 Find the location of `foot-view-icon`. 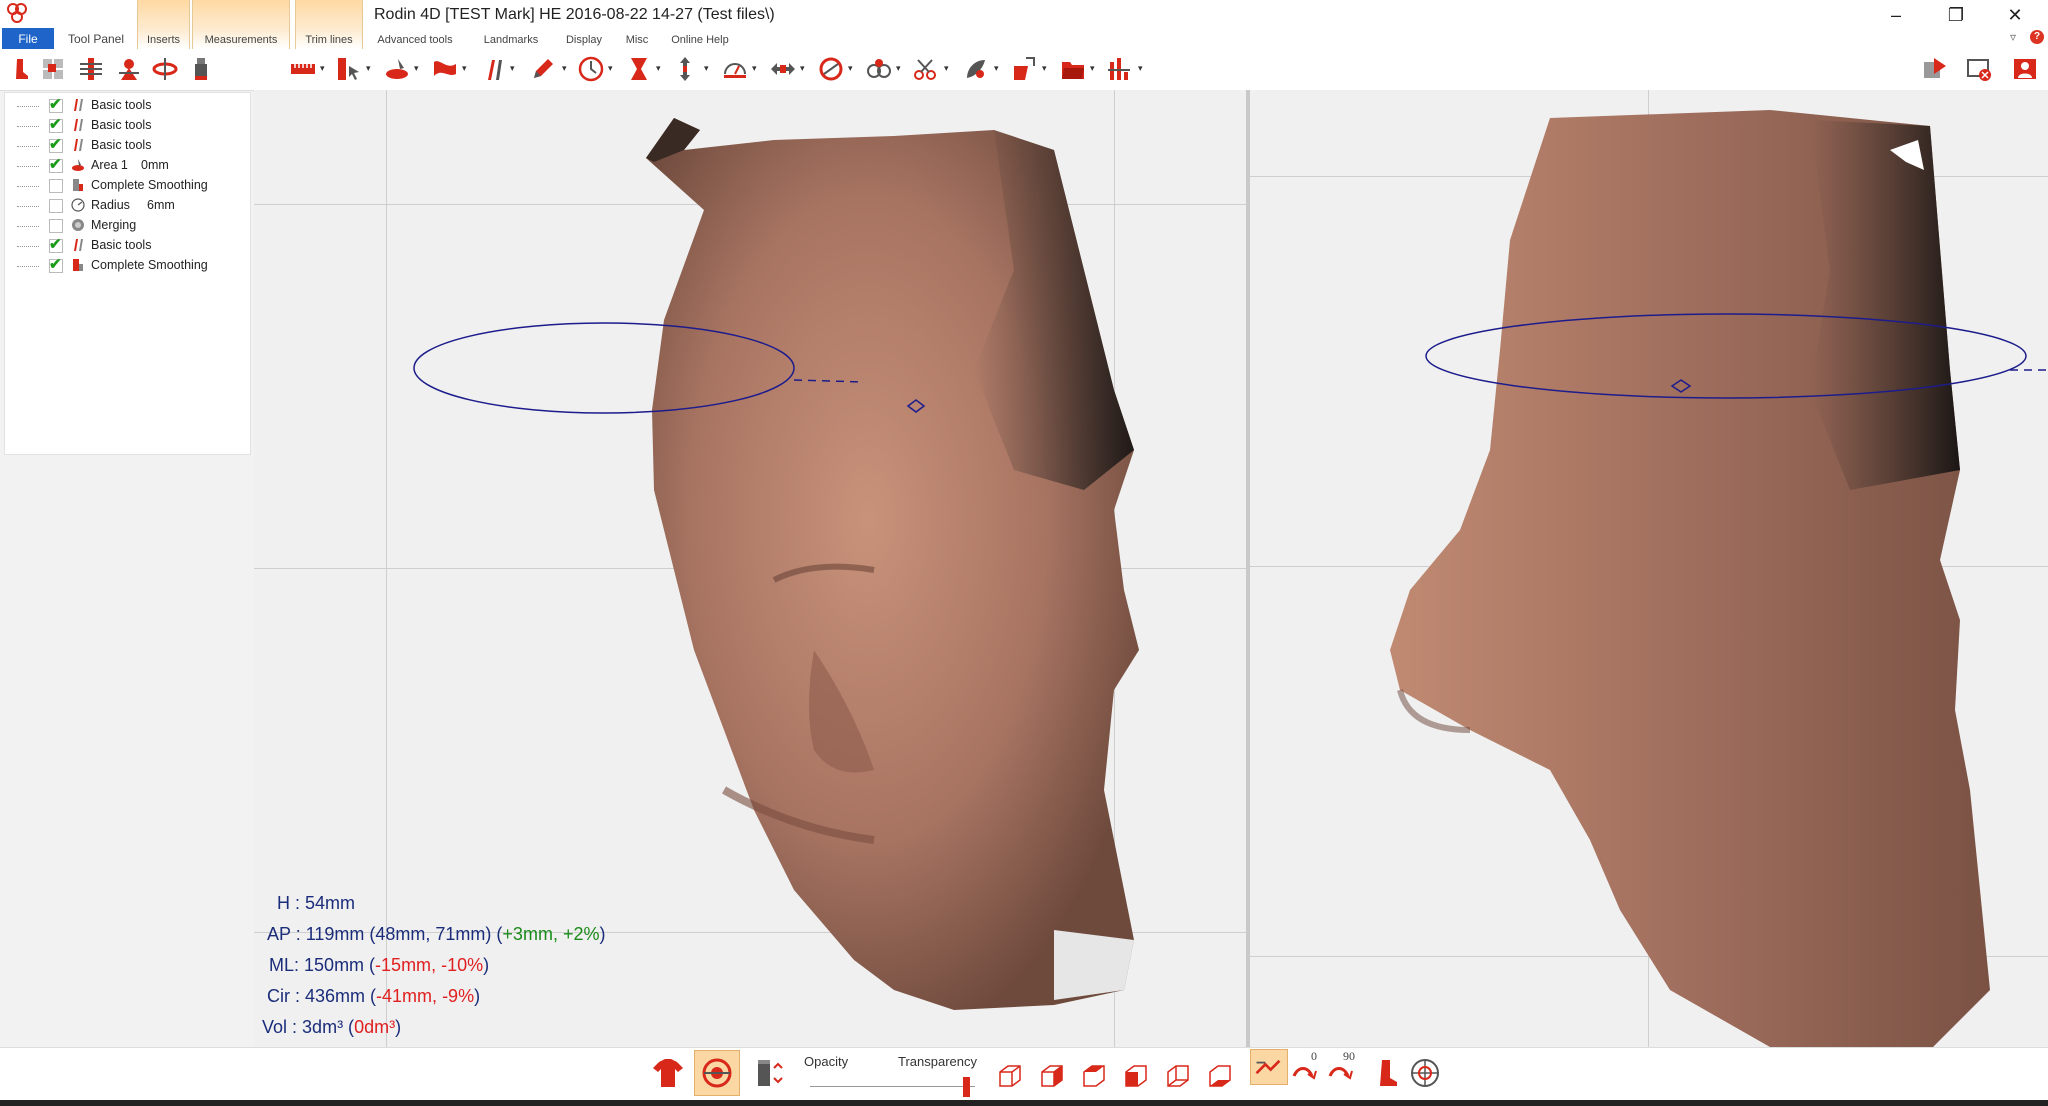

foot-view-icon is located at coordinates (1387, 1073).